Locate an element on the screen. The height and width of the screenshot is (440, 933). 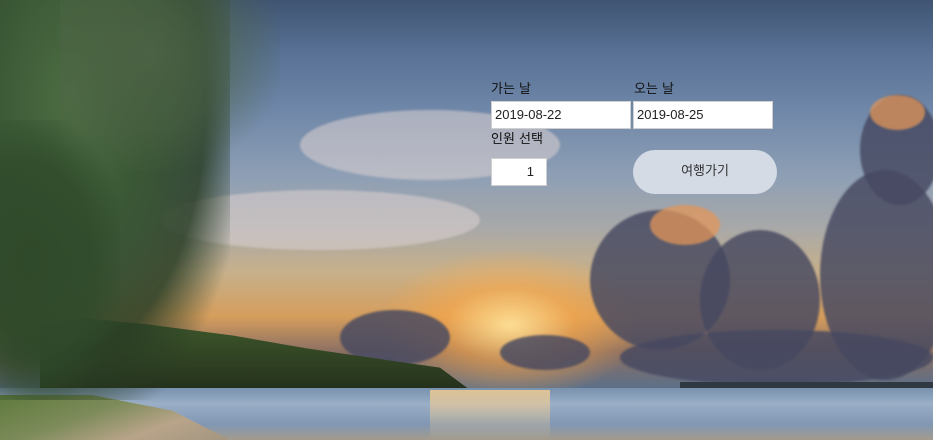
people-count-input: 1 is located at coordinates (519, 172).